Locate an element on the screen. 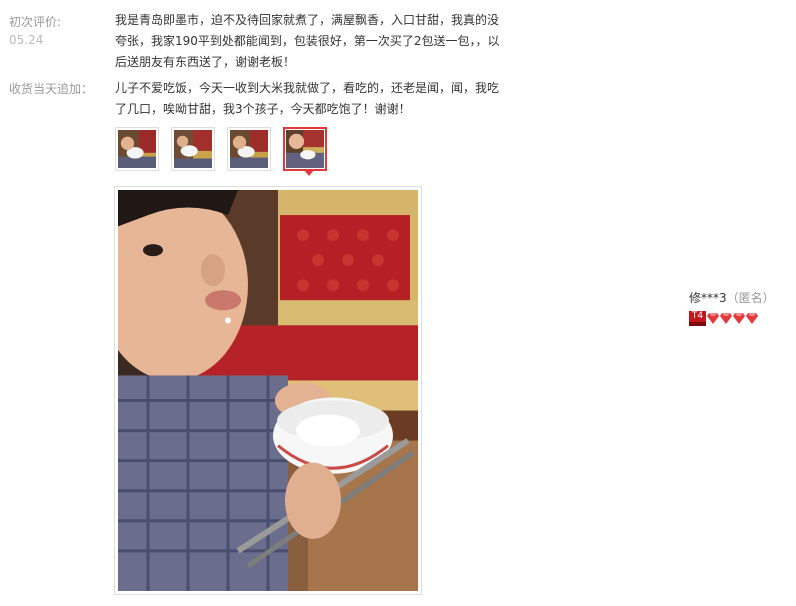 This screenshot has width=796, height=606. append-review-label: 收货当天追加： is located at coordinates (51, 89).